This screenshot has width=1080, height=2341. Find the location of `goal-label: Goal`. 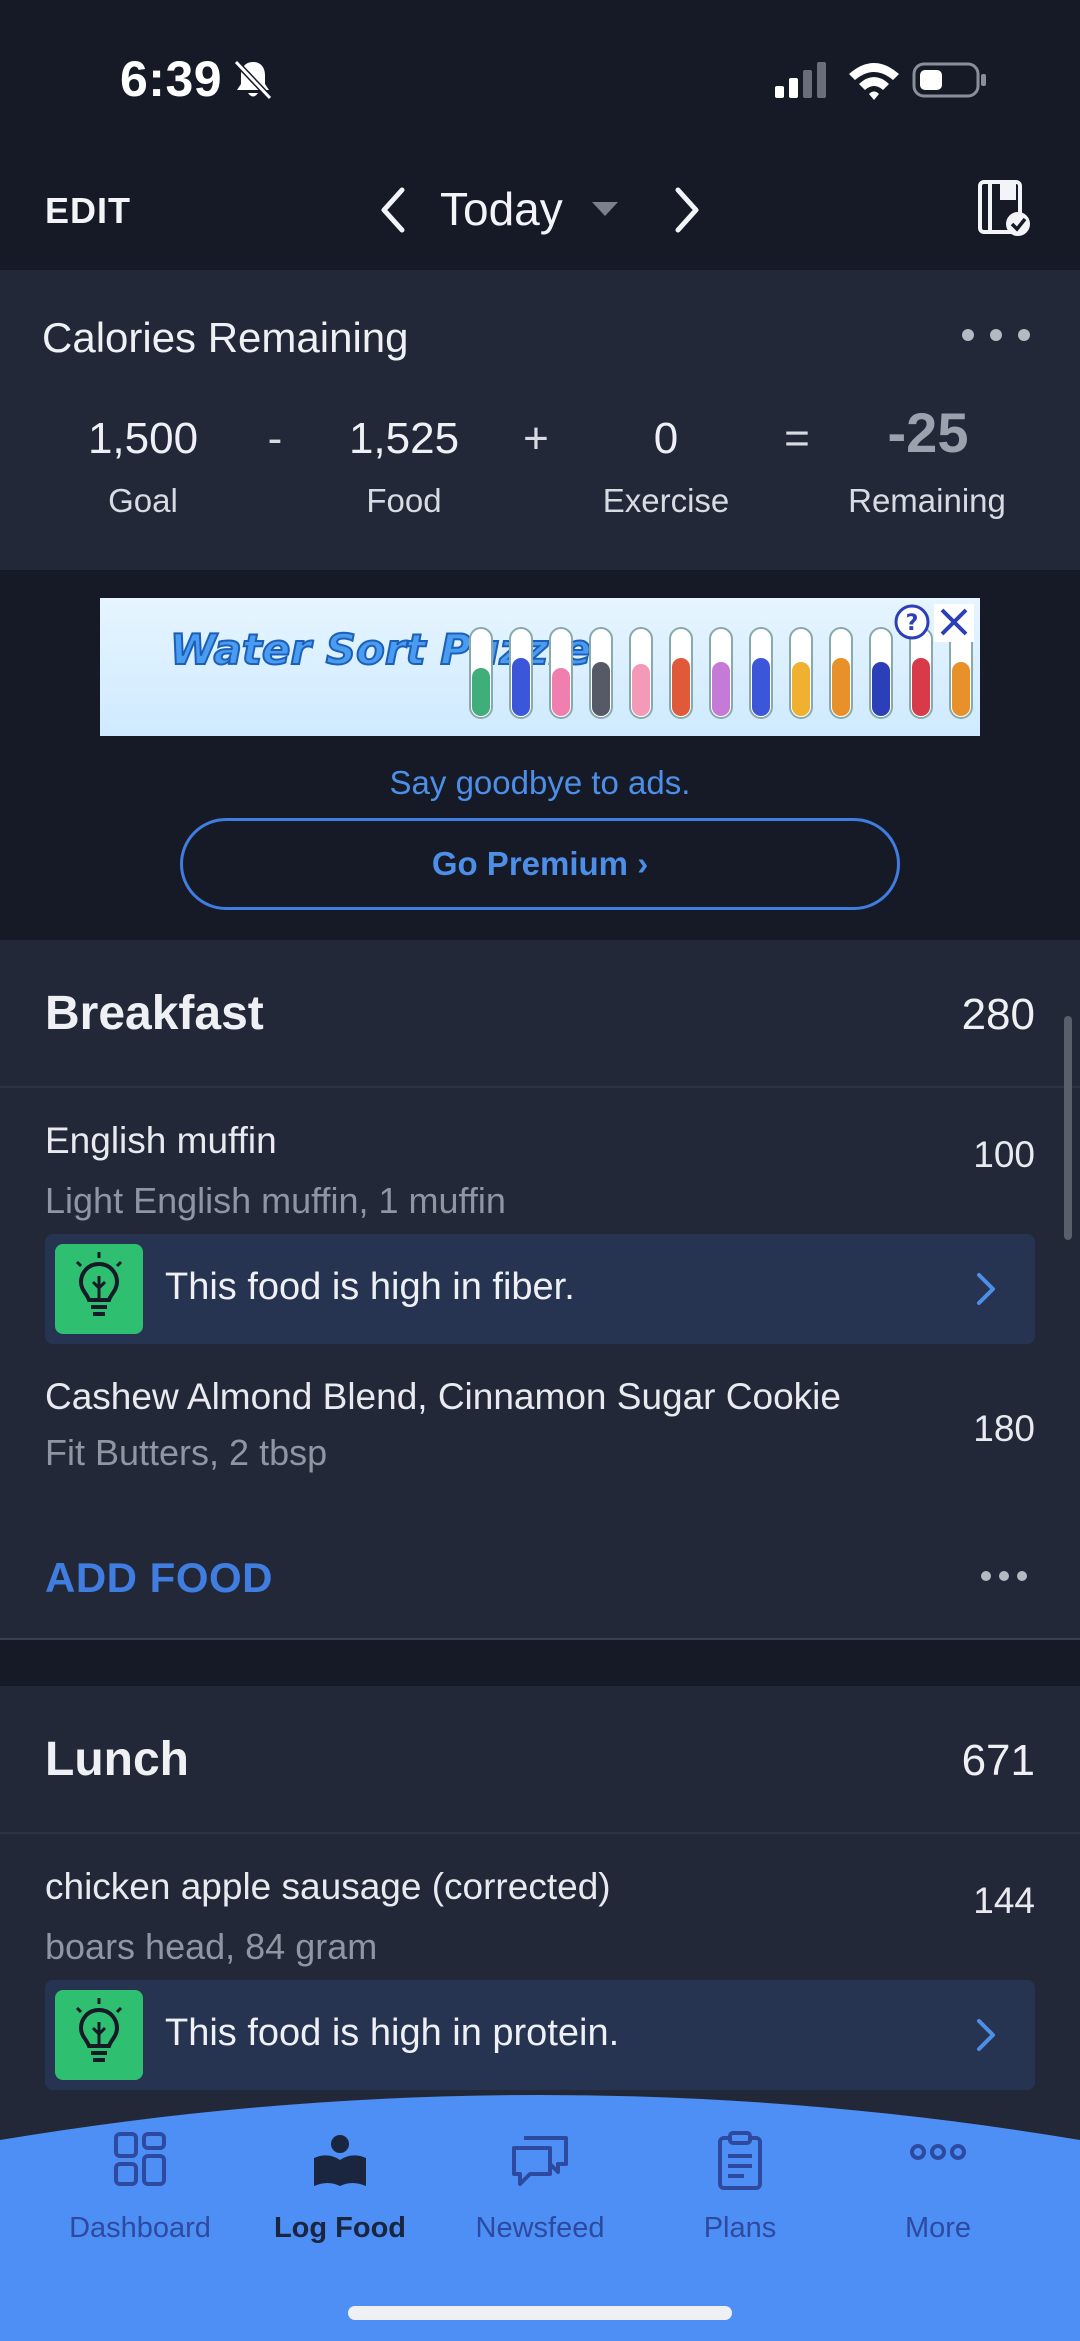

goal-label: Goal is located at coordinates (143, 500).